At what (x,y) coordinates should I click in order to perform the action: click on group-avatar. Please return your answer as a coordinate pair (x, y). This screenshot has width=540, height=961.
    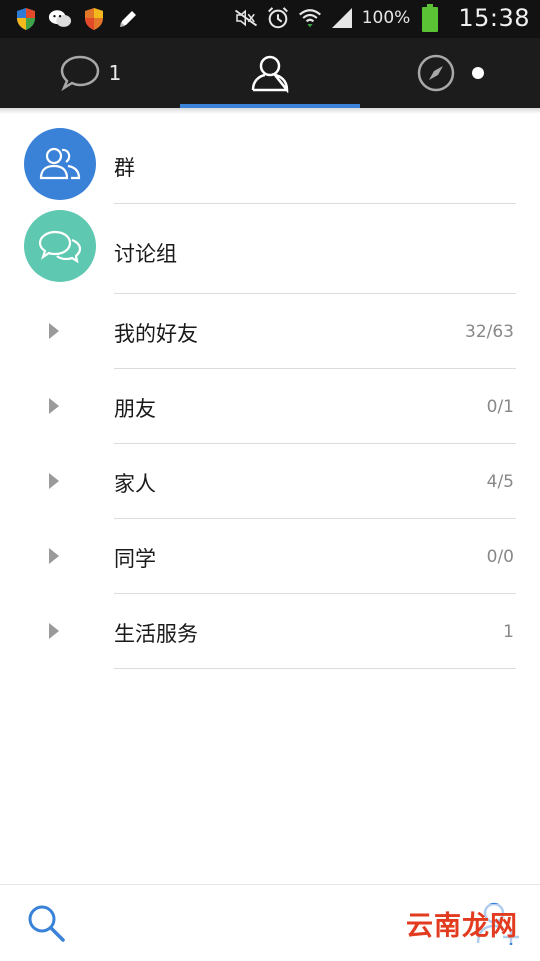
    Looking at the image, I should click on (60, 164).